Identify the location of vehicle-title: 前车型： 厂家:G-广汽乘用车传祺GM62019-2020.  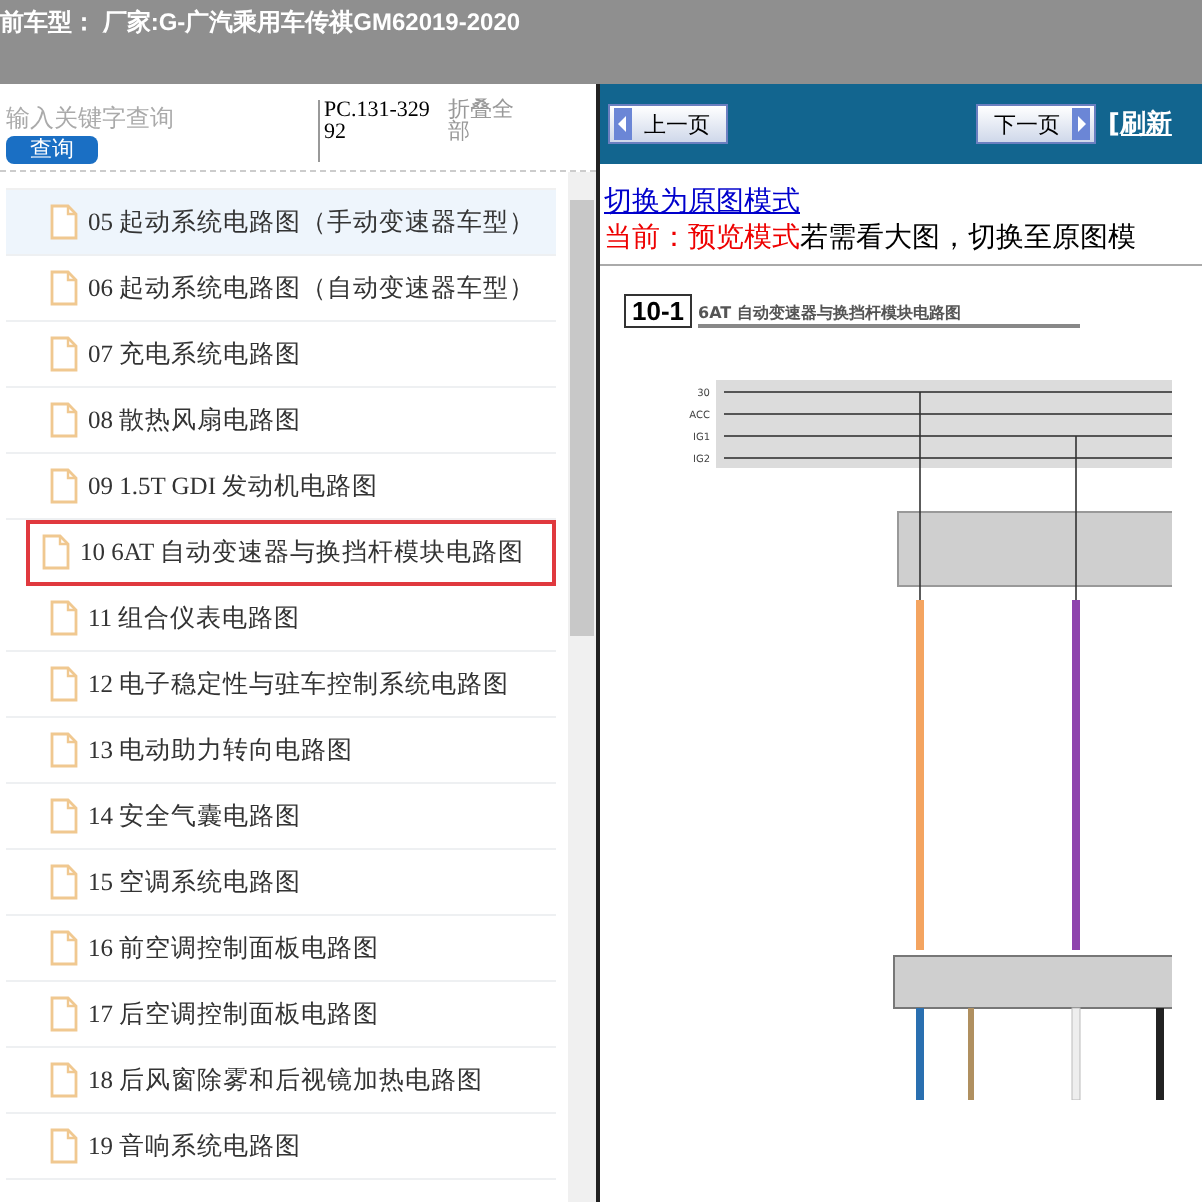
(260, 23).